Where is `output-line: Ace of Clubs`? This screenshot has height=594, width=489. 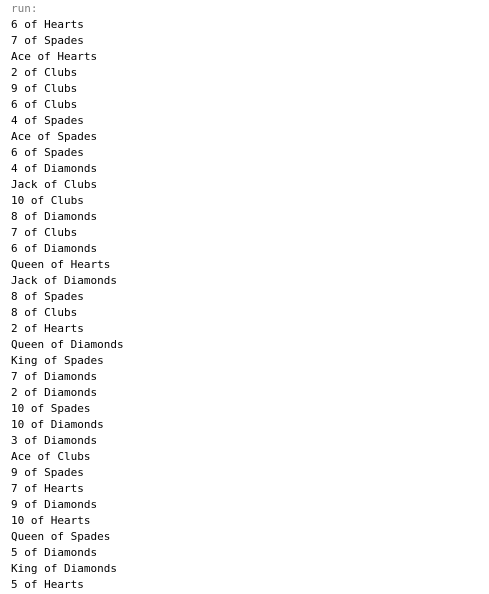 output-line: Ace of Clubs is located at coordinates (51, 456).